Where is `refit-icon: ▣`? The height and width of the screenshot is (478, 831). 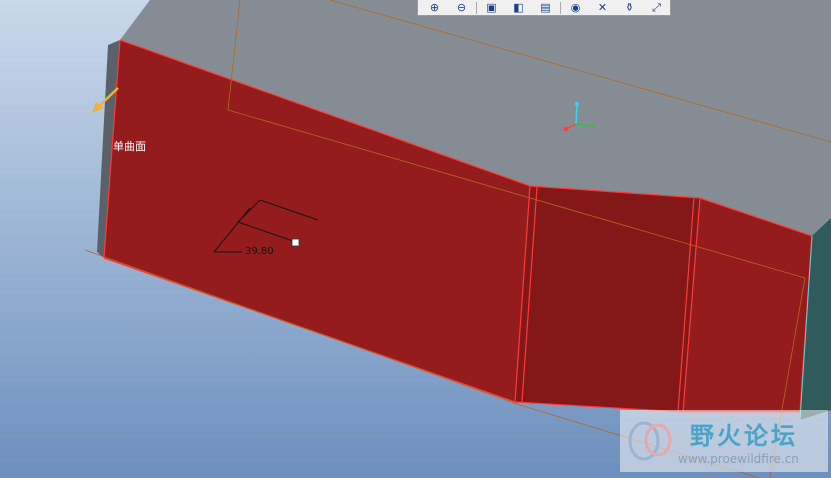 refit-icon: ▣ is located at coordinates (491, 8).